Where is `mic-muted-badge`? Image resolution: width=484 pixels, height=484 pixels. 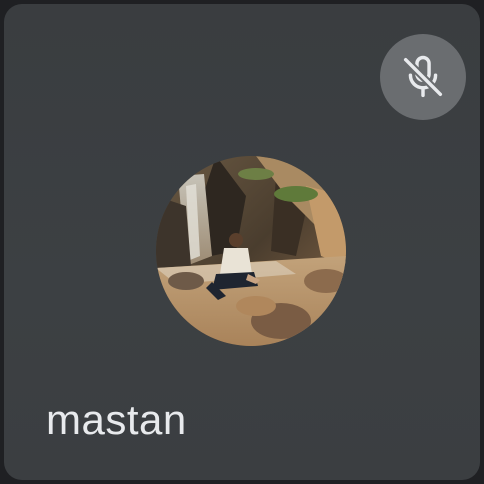
mic-muted-badge is located at coordinates (423, 77).